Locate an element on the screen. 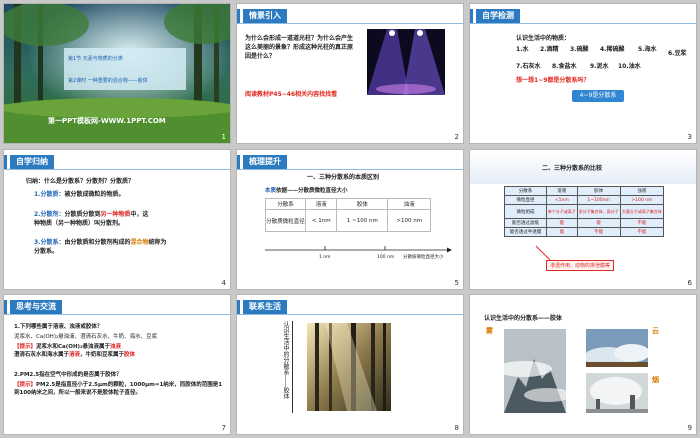  misty-forest-image is located at coordinates (349, 367).